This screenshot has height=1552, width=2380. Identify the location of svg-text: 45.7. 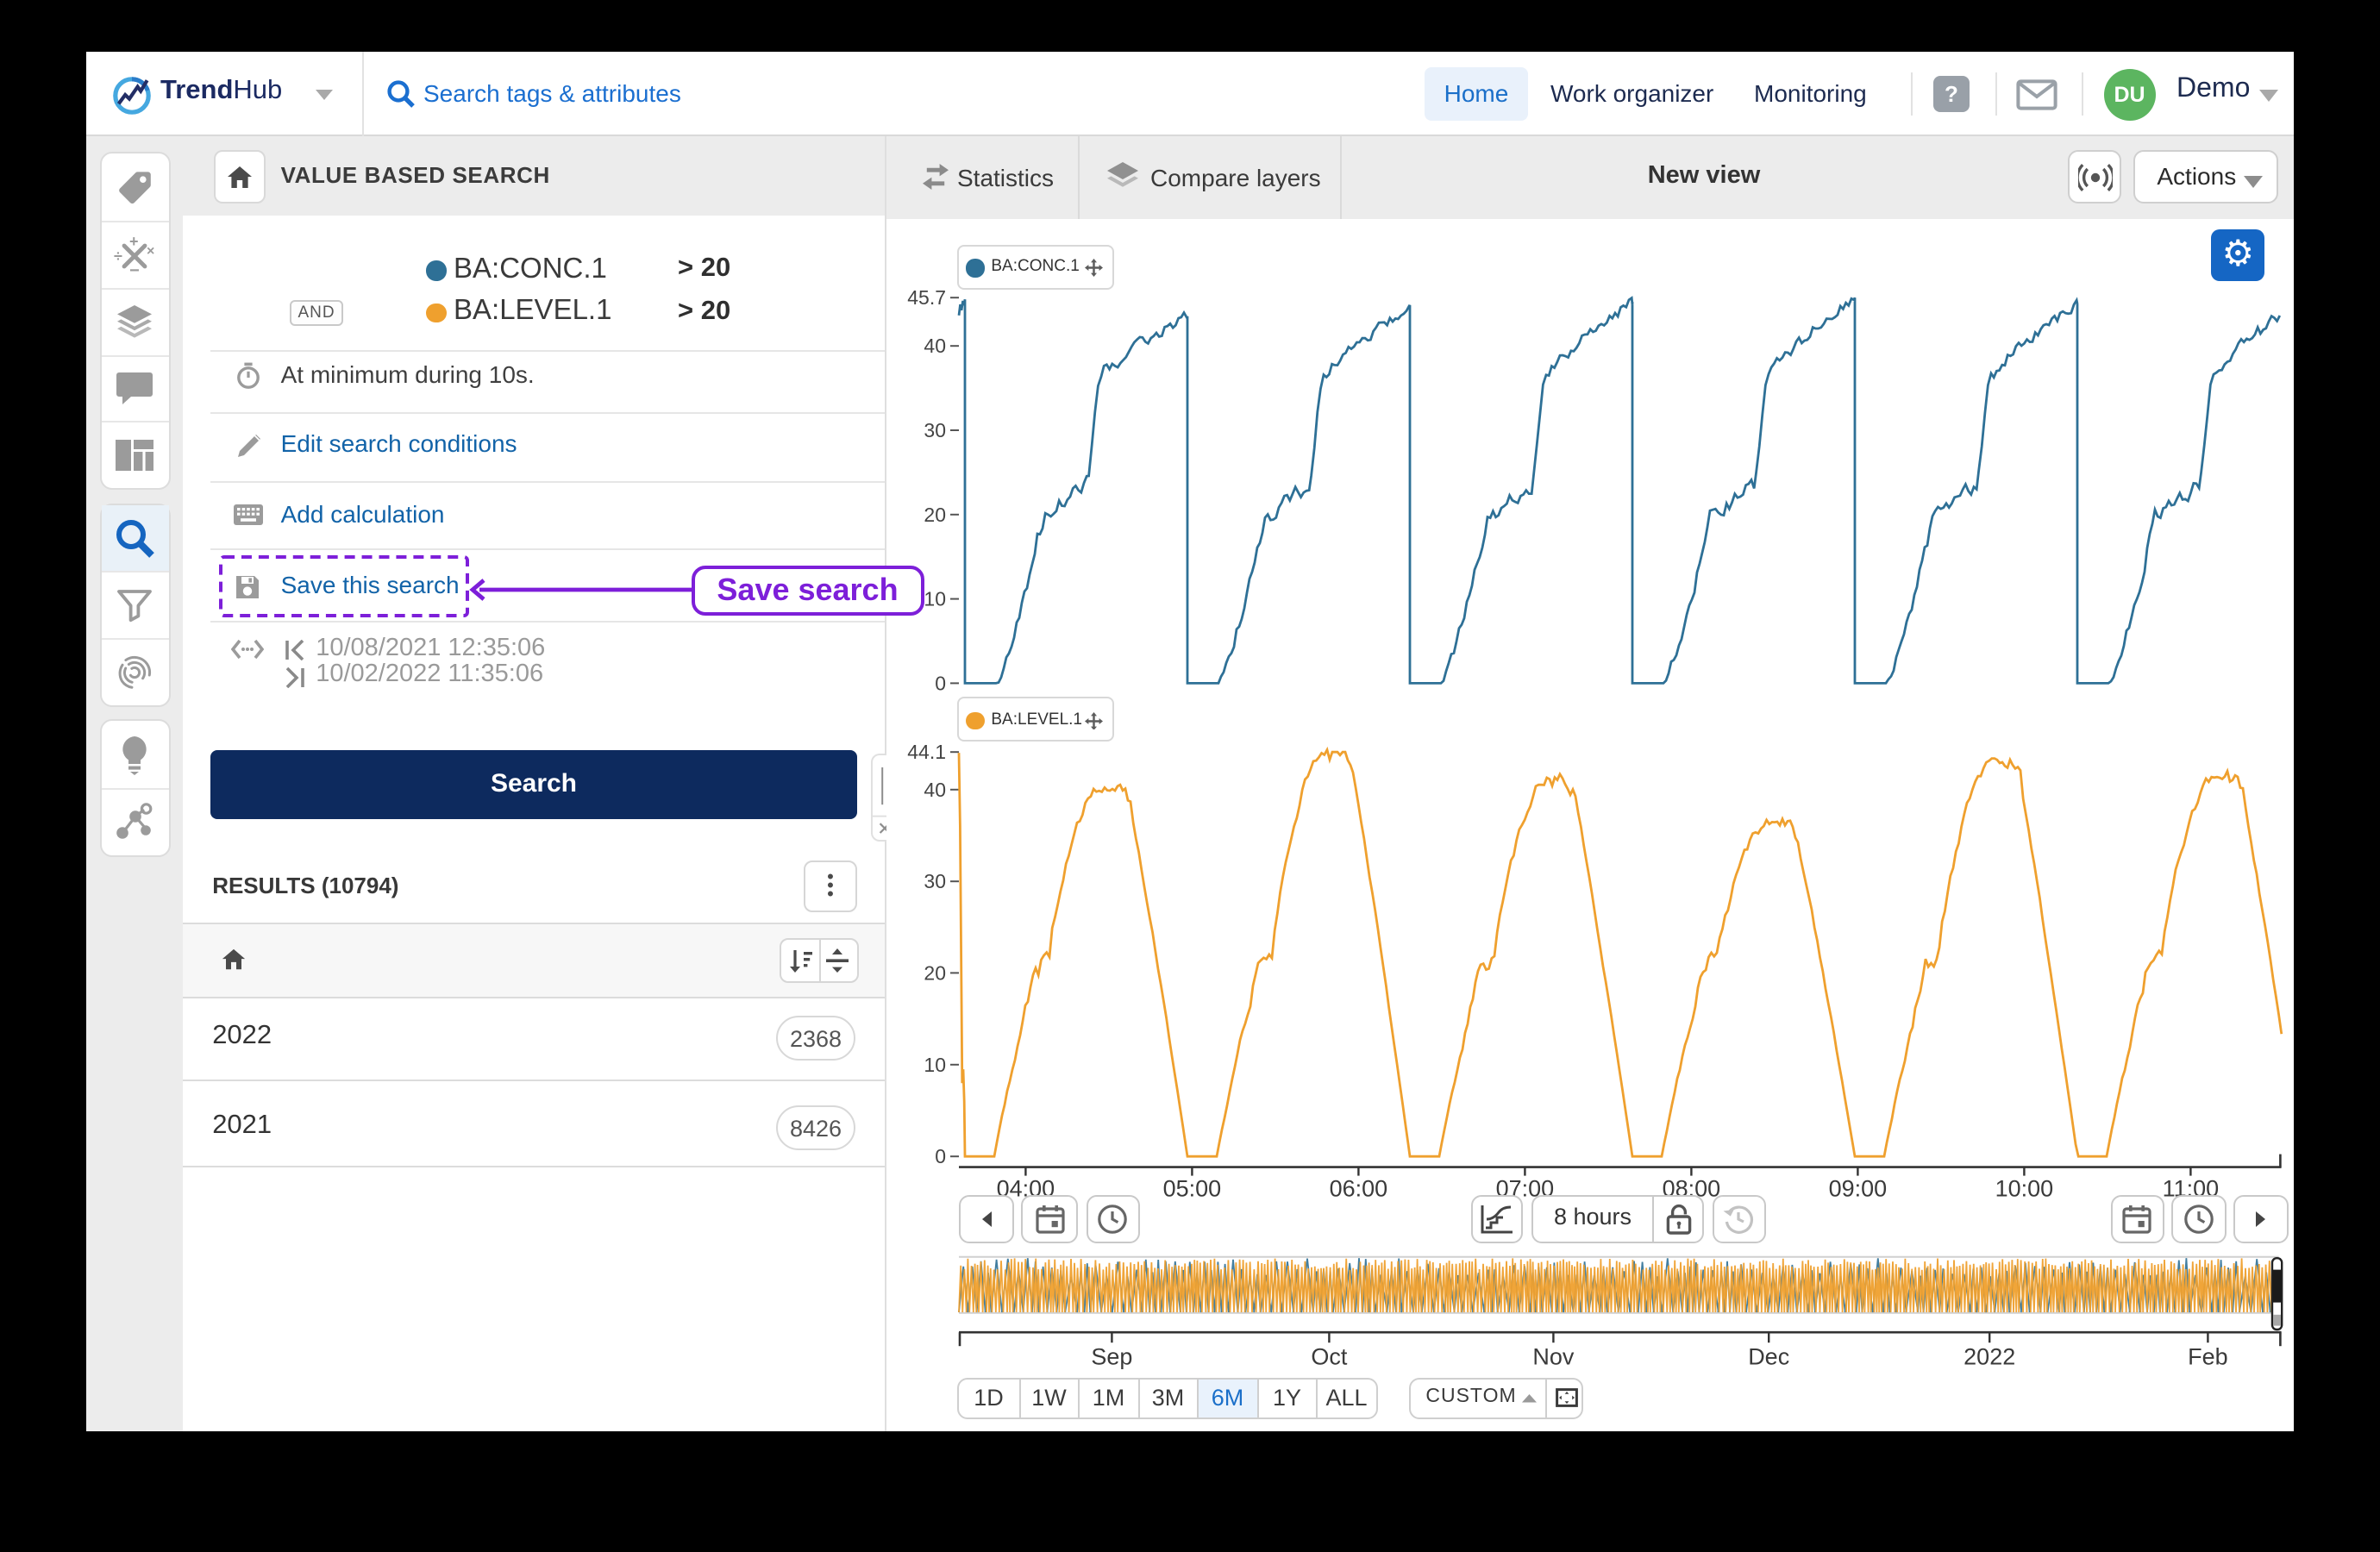
(926, 299).